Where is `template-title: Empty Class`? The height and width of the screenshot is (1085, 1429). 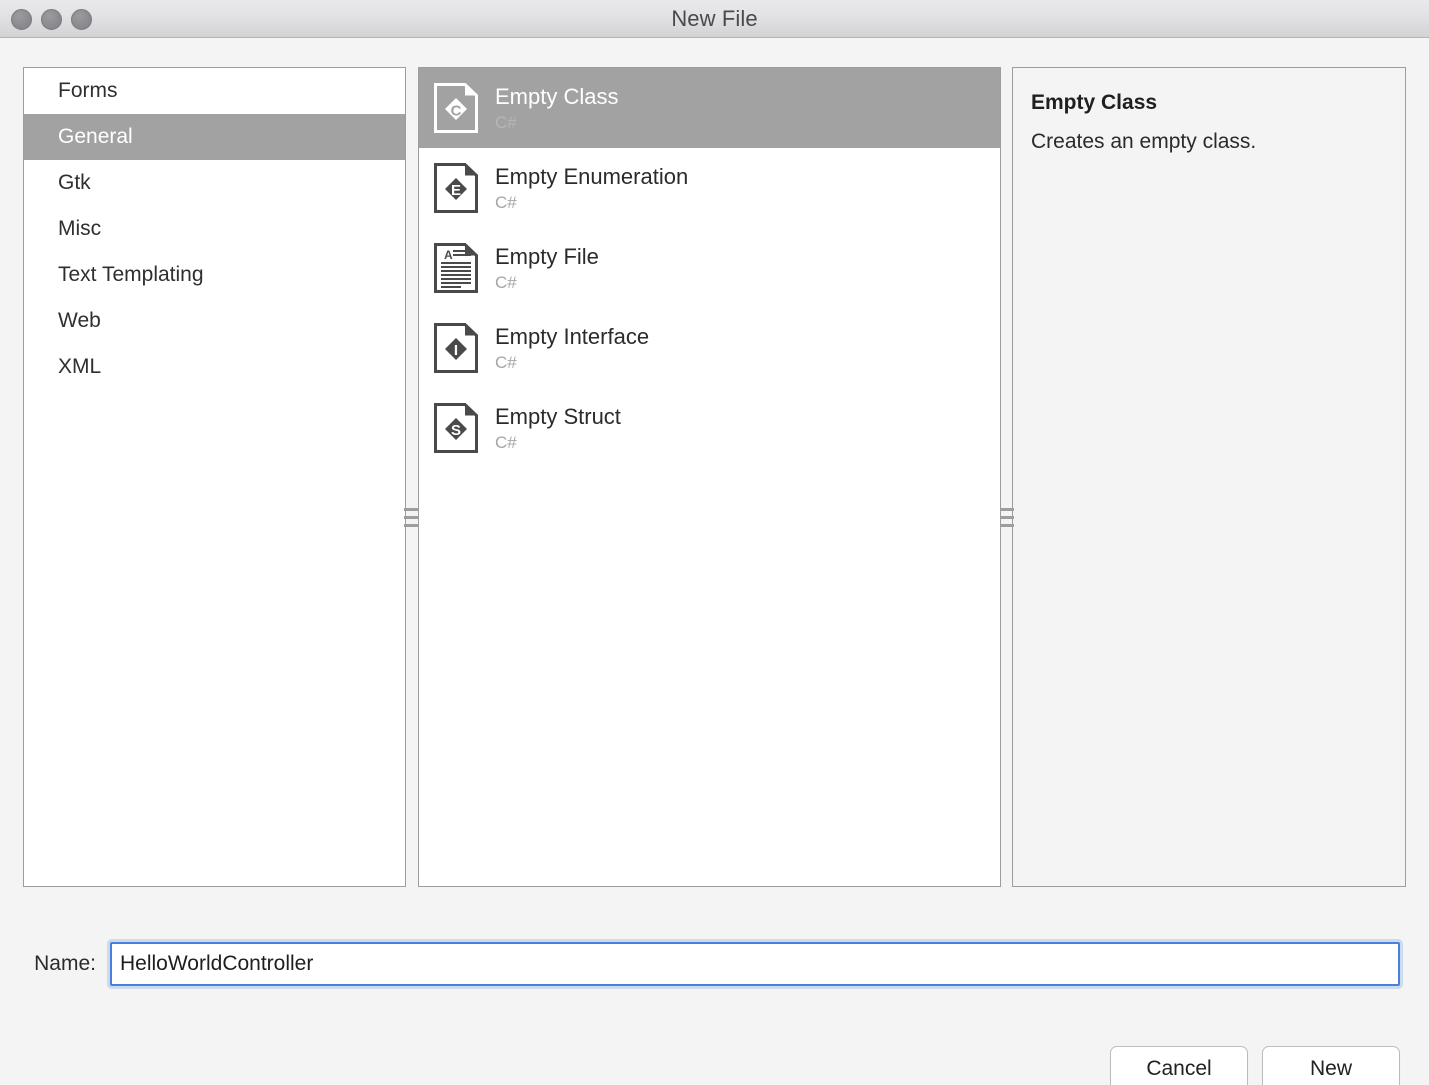
template-title: Empty Class is located at coordinates (557, 96).